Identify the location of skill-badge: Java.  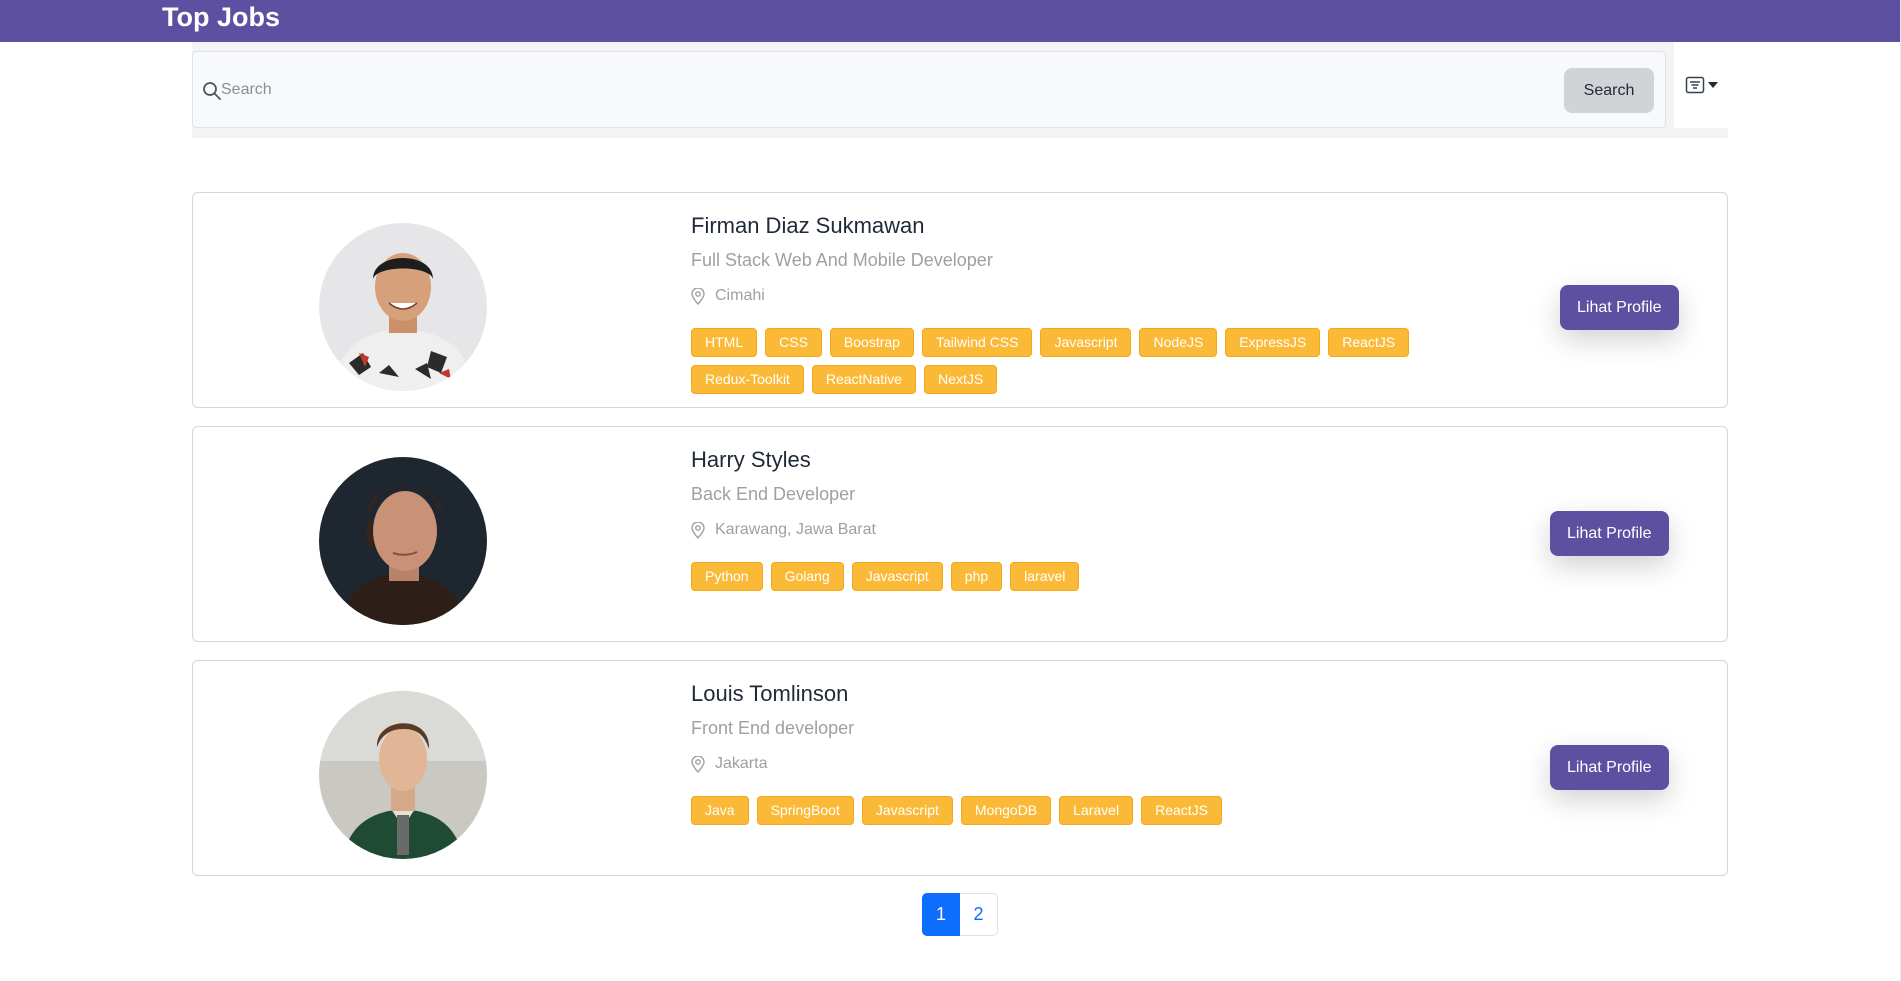
(720, 810).